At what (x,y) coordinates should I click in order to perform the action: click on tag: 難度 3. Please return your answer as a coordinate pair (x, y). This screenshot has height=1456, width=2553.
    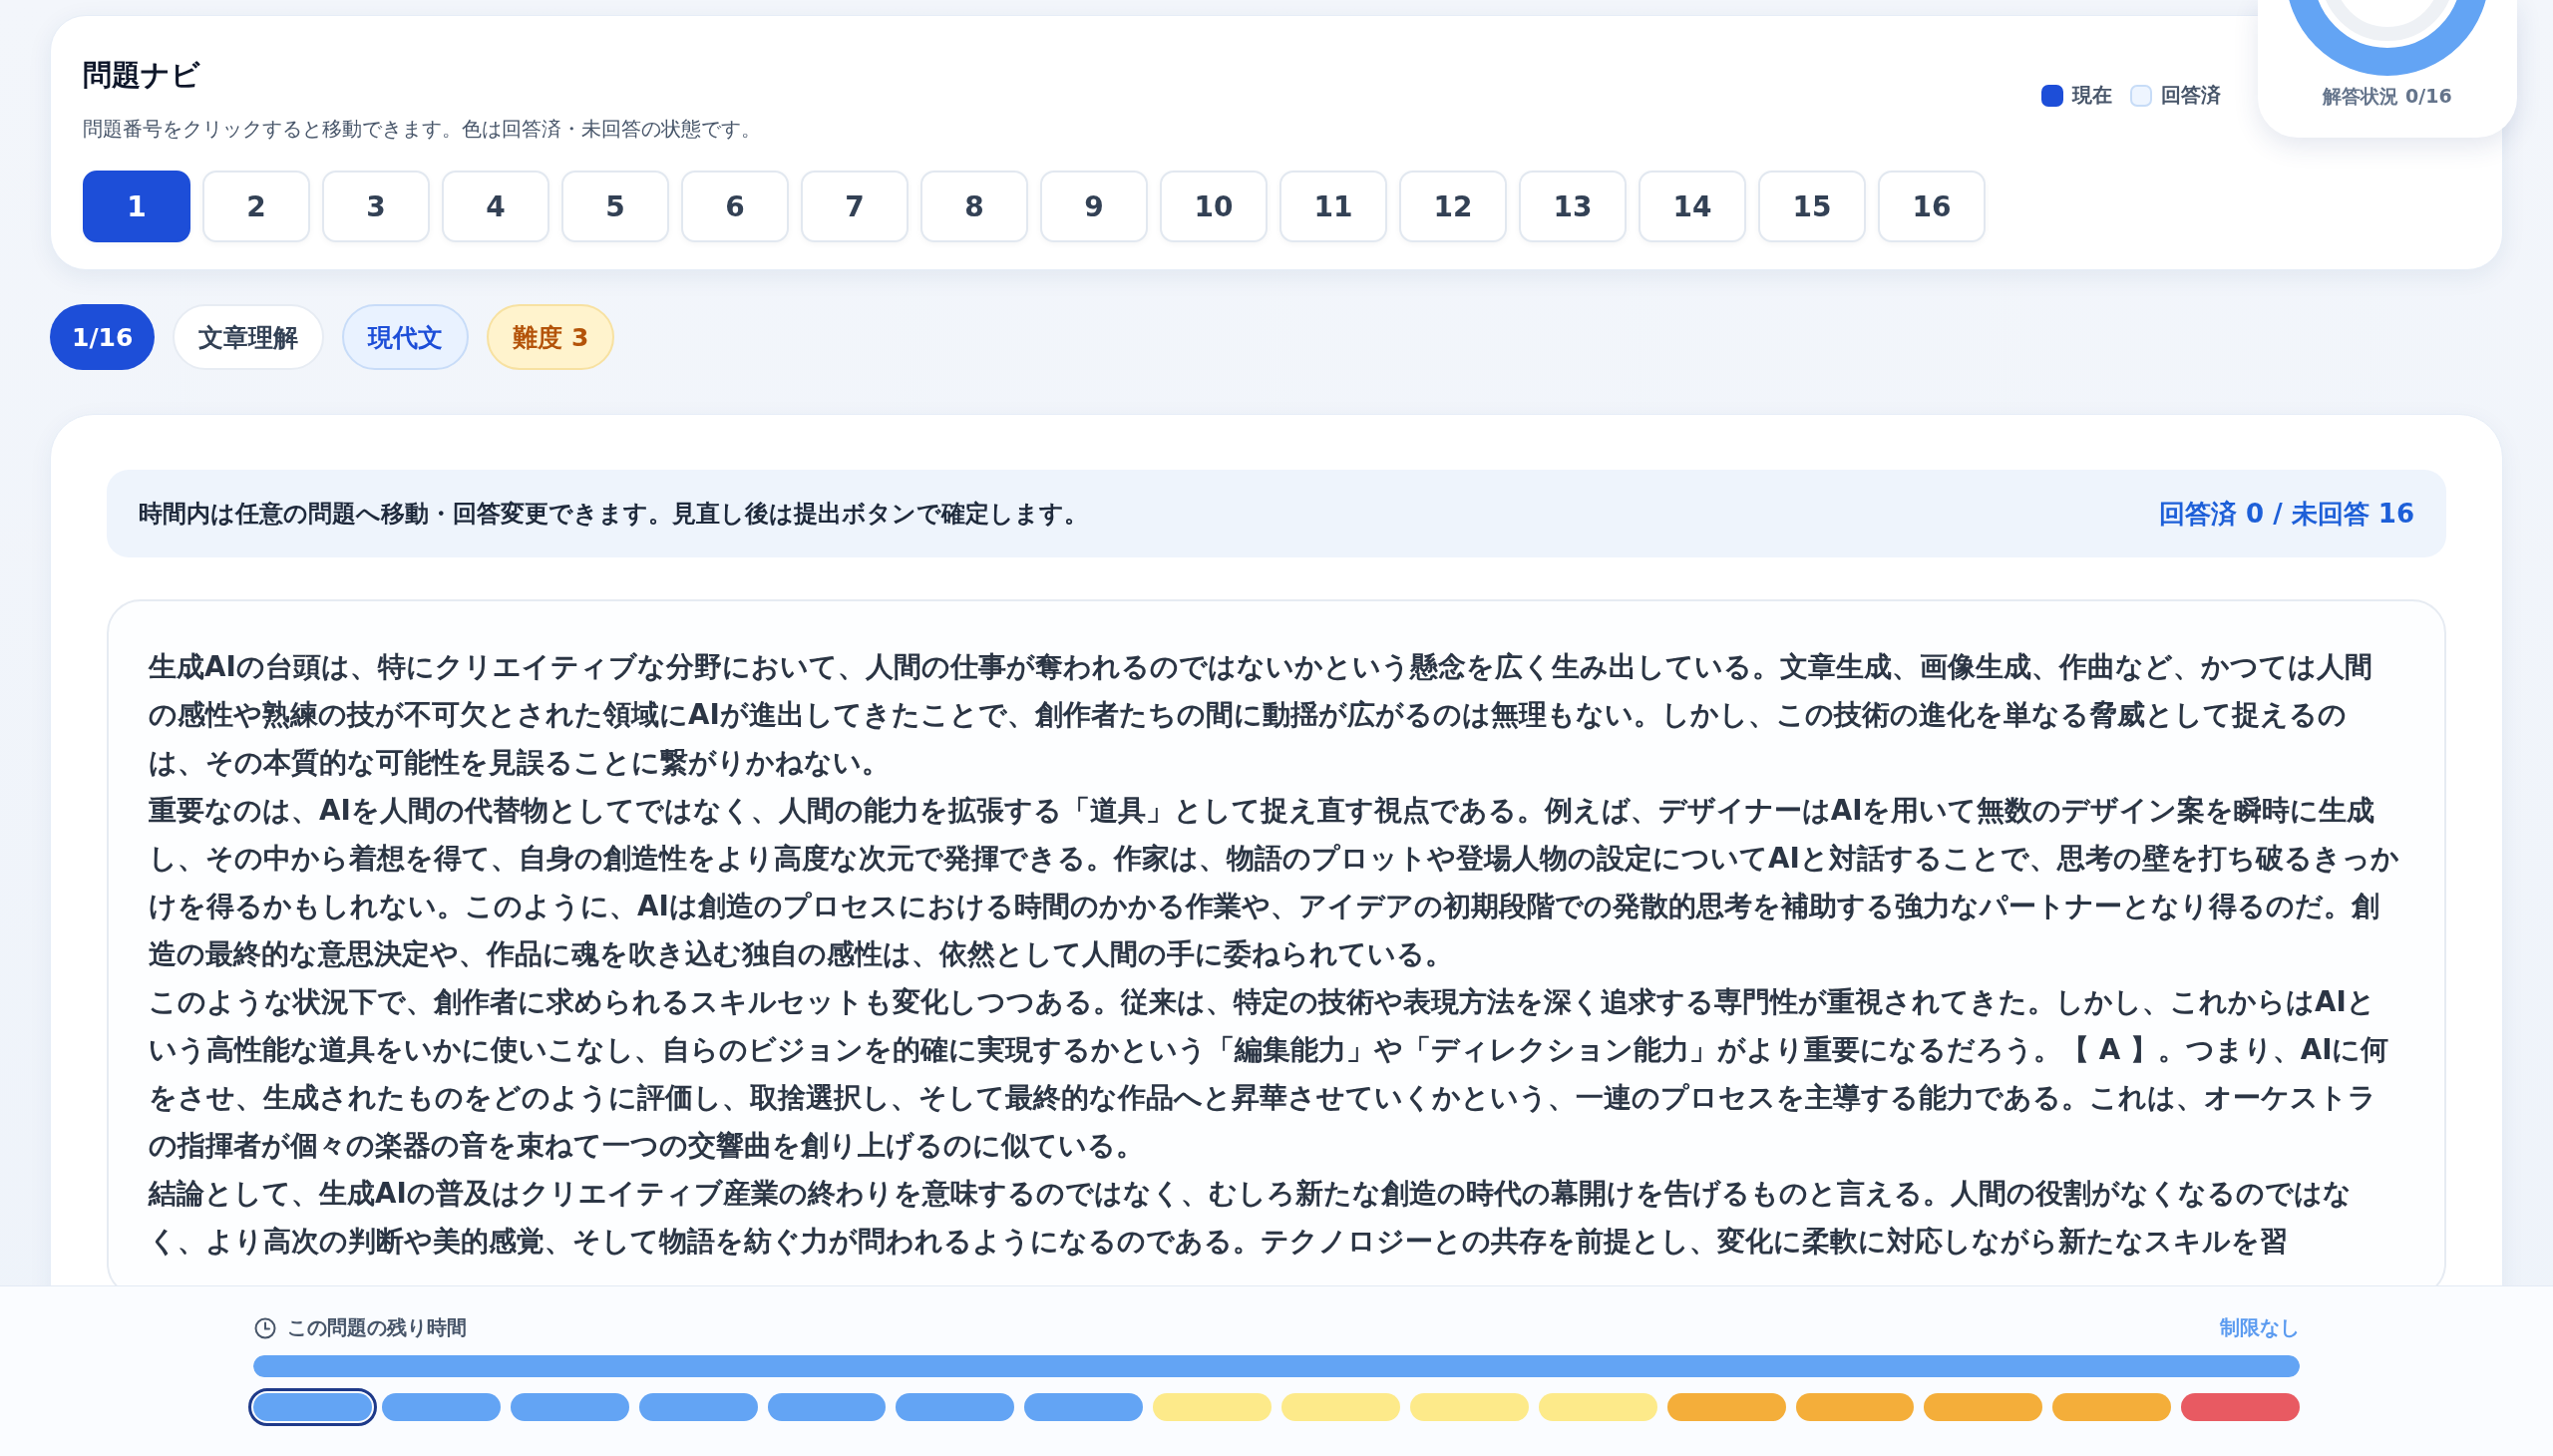
    Looking at the image, I should click on (551, 337).